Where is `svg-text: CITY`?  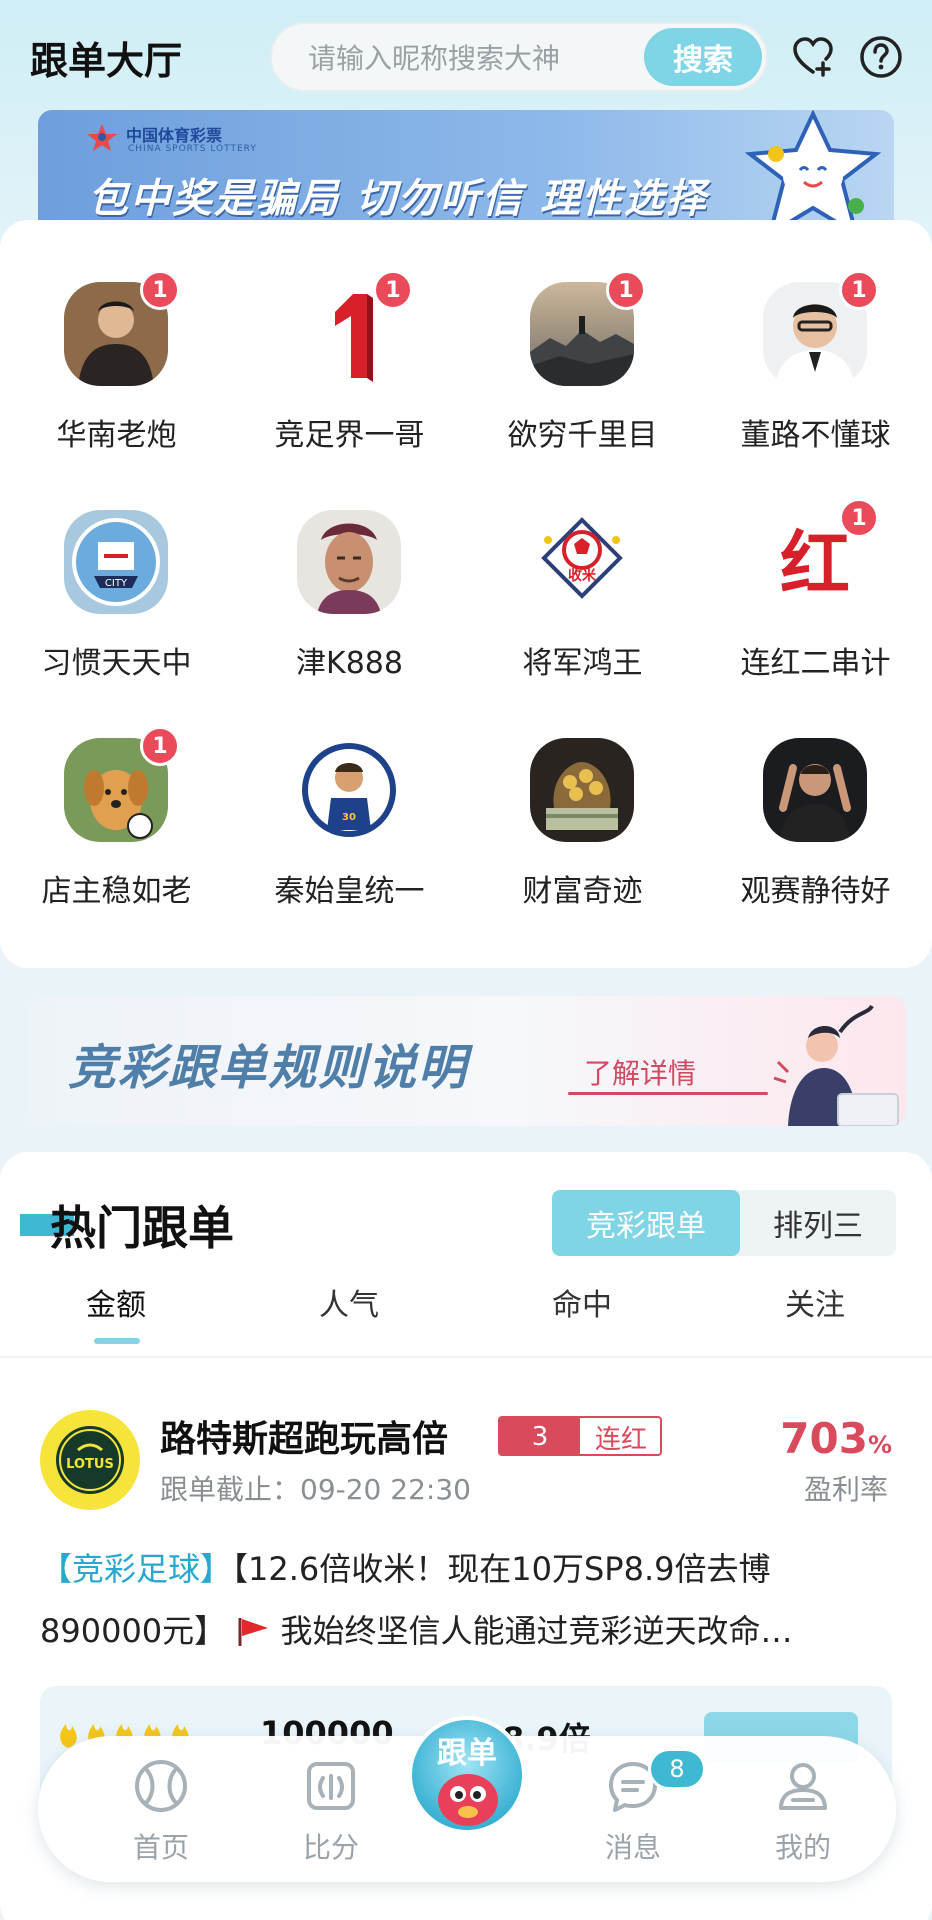
svg-text: CITY is located at coordinates (116, 583).